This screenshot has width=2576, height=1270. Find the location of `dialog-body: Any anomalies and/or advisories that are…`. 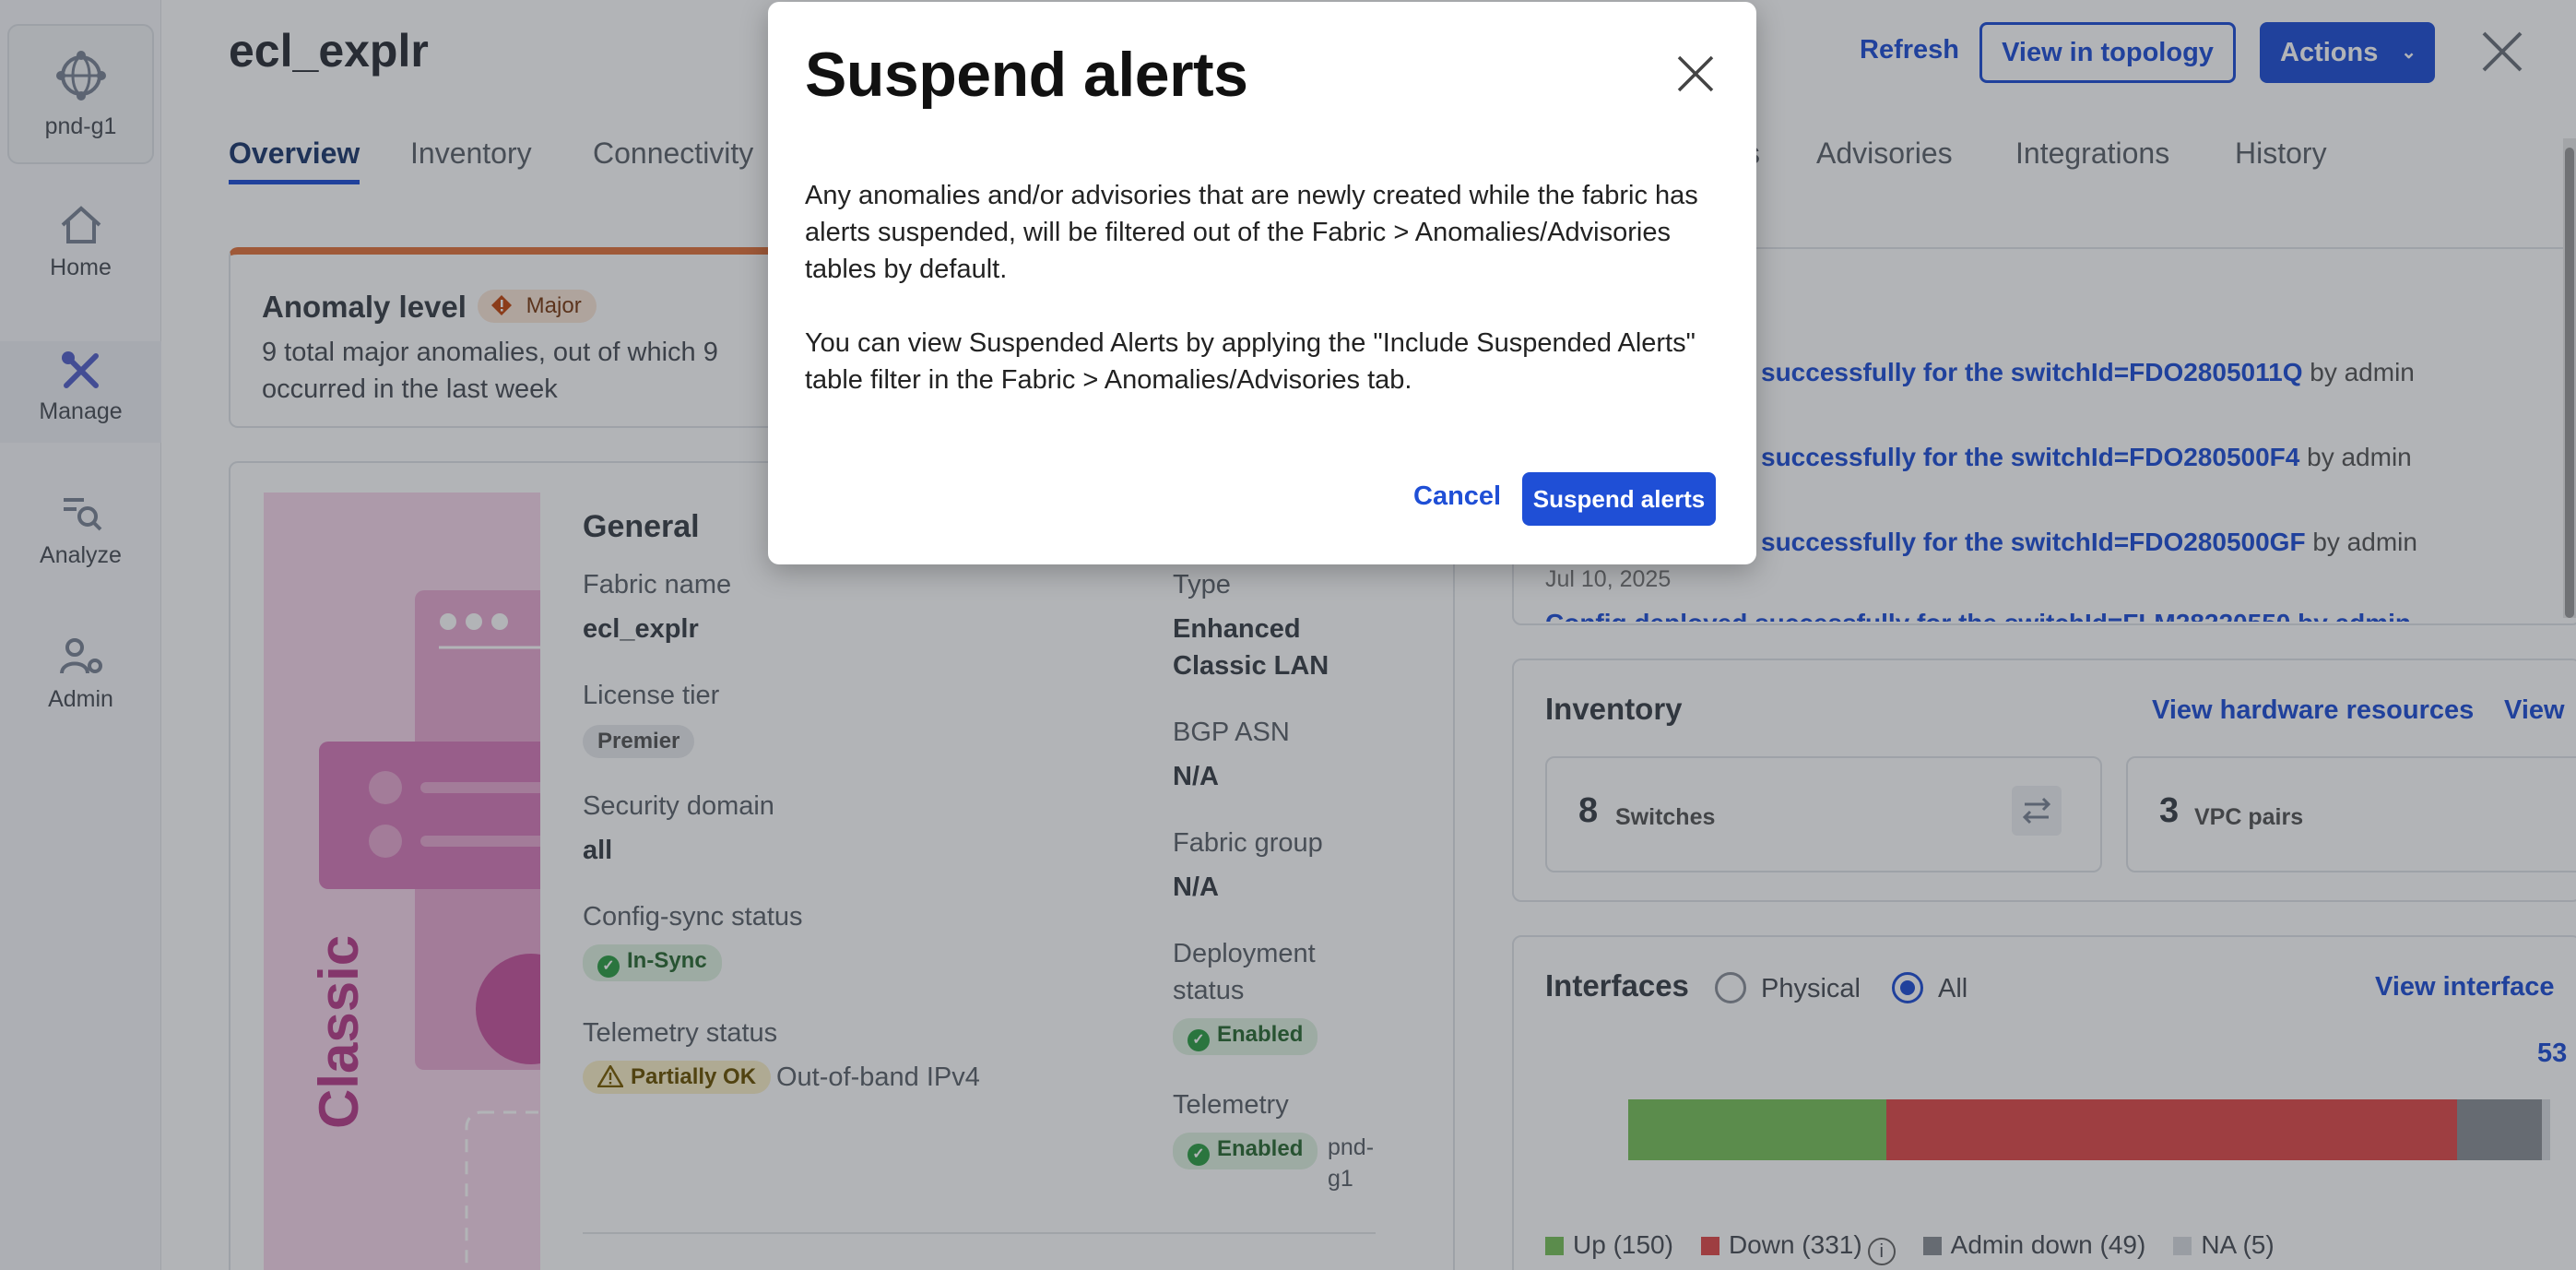

dialog-body: Any anomalies and/or advisories that are… is located at coordinates (1266, 306).